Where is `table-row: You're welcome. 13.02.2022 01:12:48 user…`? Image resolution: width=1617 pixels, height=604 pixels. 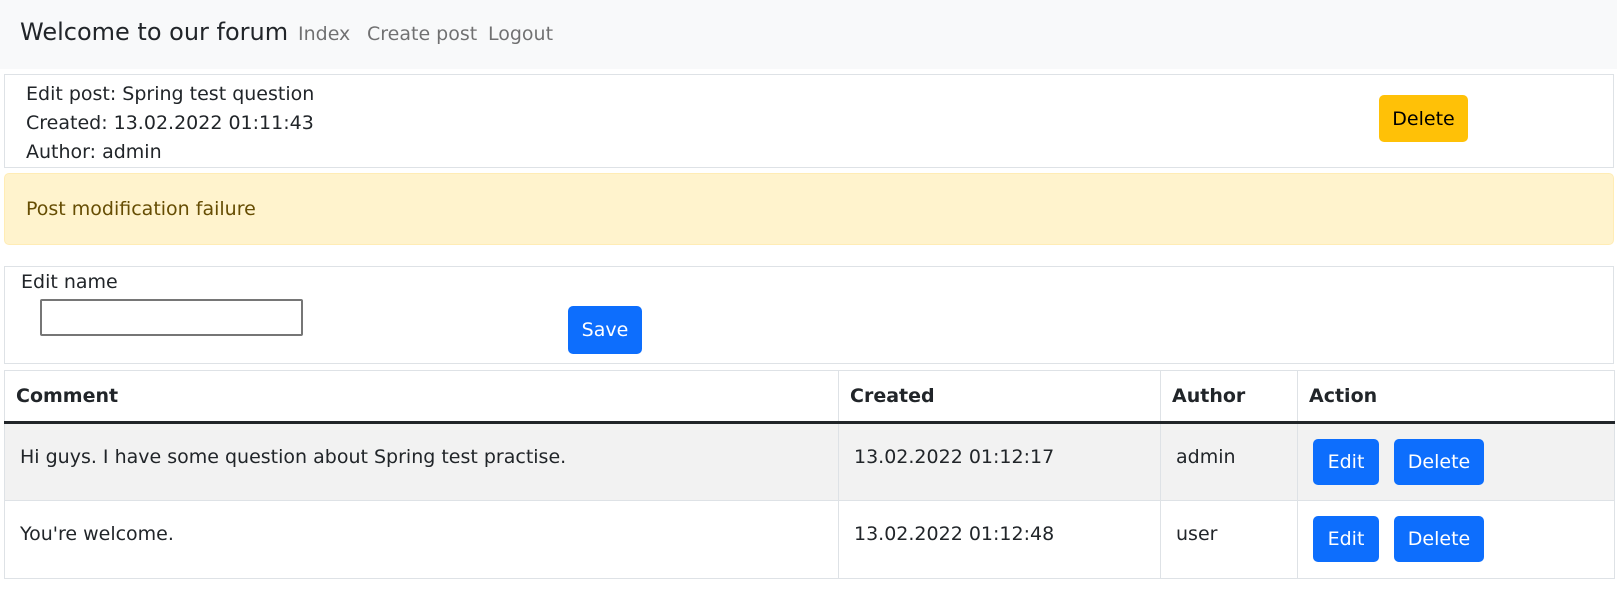
table-row: You're welcome. 13.02.2022 01:12:48 user… is located at coordinates (809, 539).